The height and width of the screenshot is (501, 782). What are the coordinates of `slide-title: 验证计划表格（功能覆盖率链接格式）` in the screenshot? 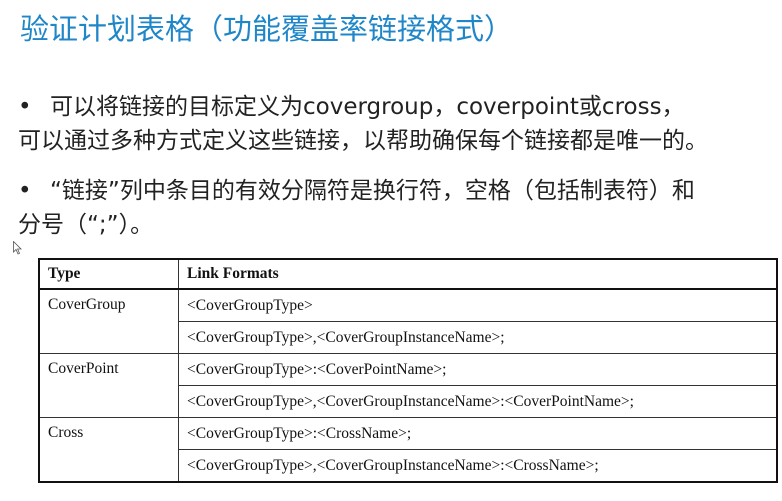 It's located at (267, 29).